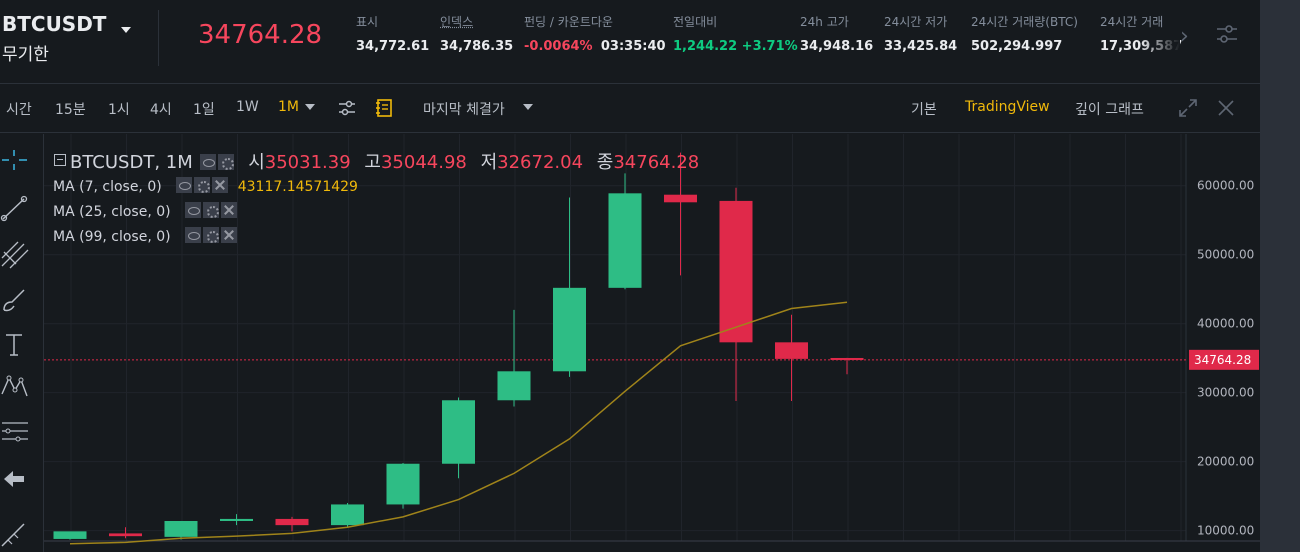  Describe the element at coordinates (568, 22) in the screenshot. I see `stat-label: 펀딩 / 카운트다운` at that location.